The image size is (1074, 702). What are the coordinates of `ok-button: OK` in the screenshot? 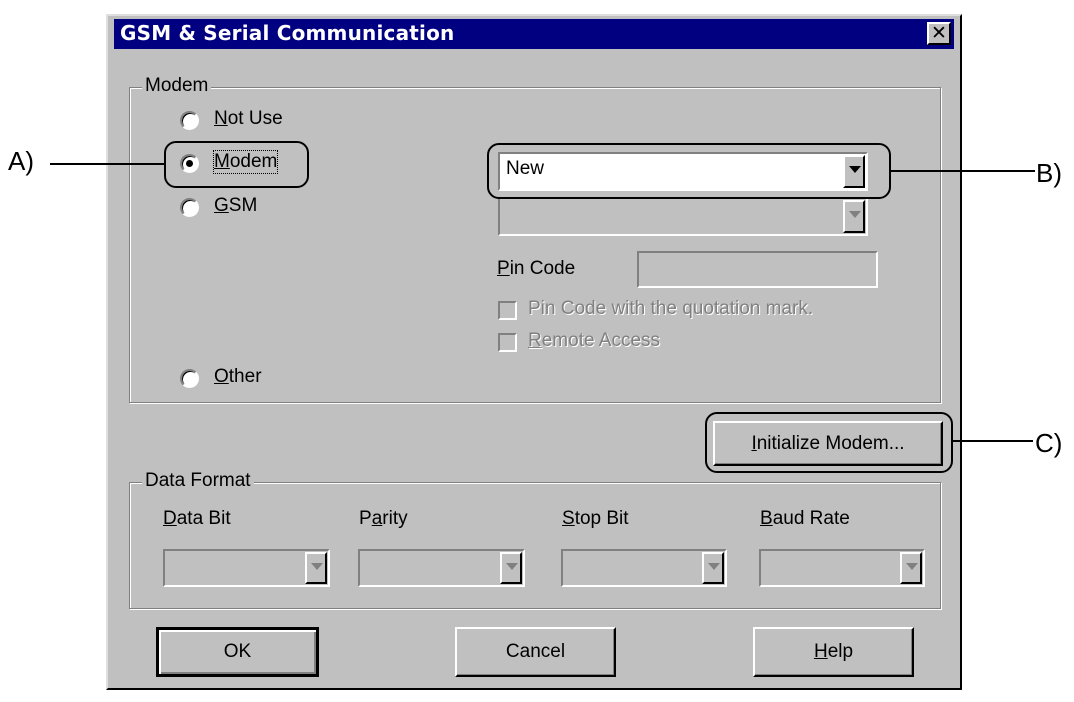 It's located at (237, 652).